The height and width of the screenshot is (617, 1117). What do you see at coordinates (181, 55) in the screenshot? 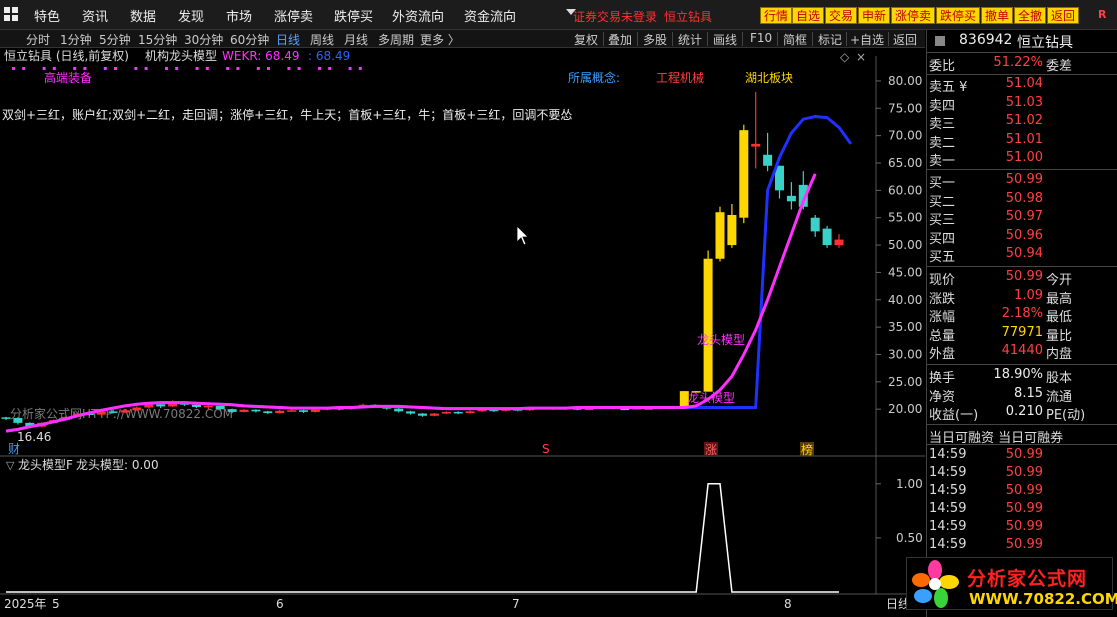
I see `indicator-name: 机构龙头模型` at bounding box center [181, 55].